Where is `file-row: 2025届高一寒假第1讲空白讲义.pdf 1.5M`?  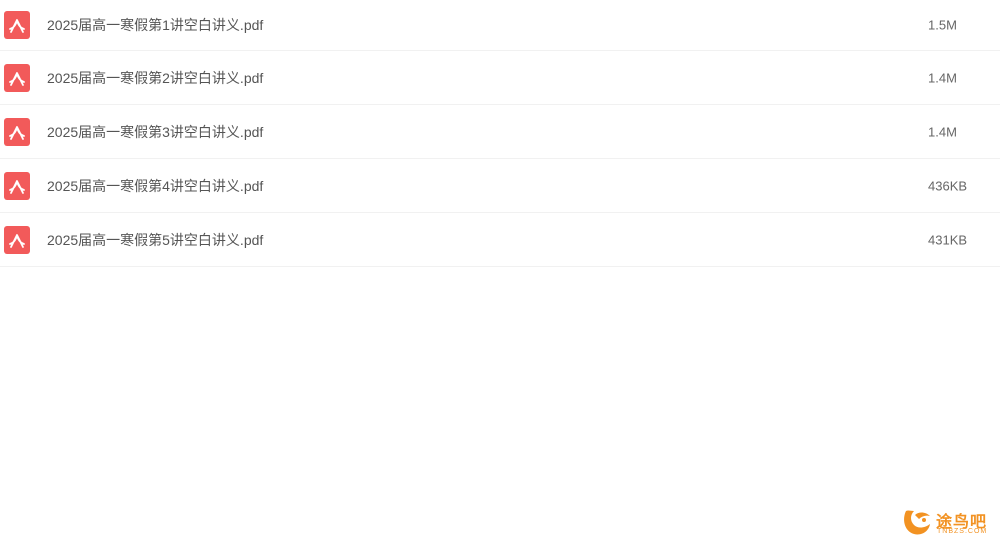
file-row: 2025届高一寒假第1讲空白讲义.pdf 1.5M is located at coordinates (500, 25).